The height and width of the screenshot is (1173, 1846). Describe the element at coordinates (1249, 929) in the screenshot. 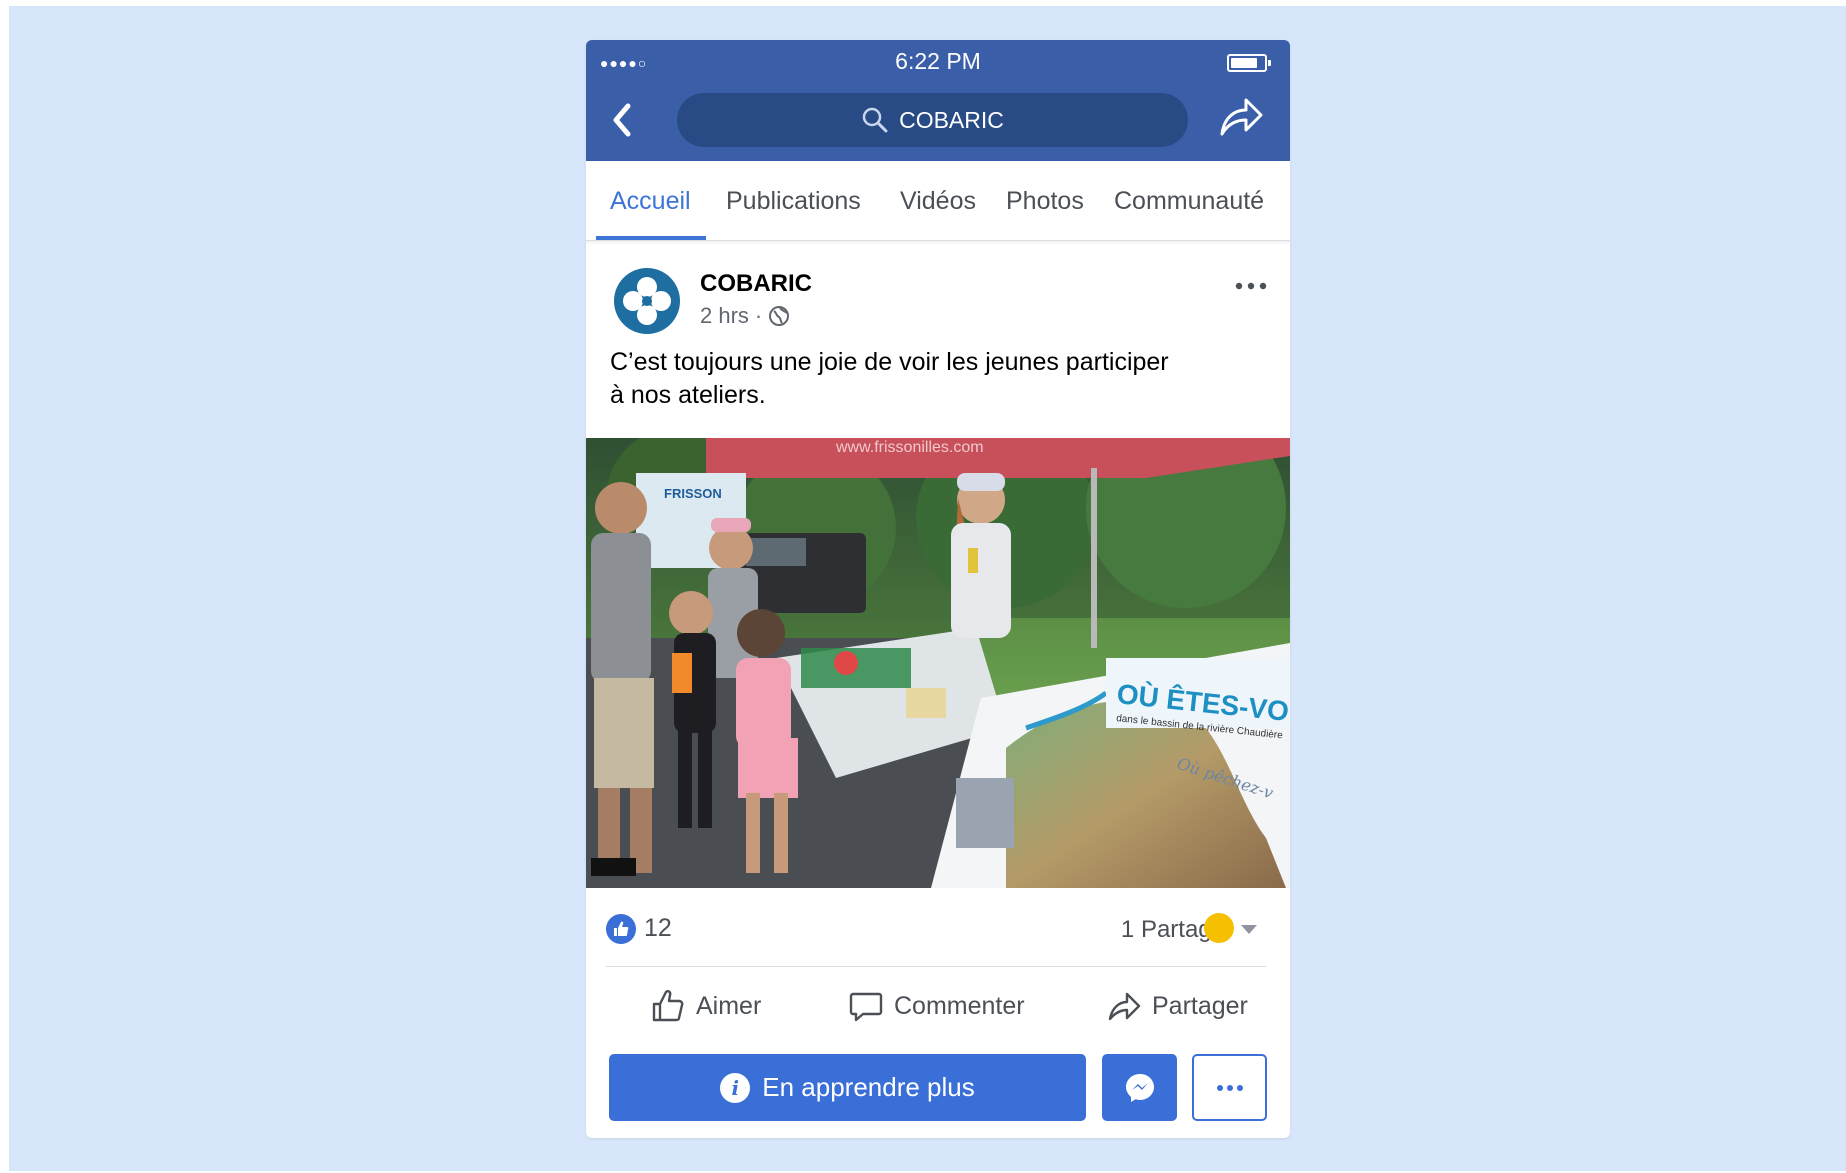

I see `caret-down-icon` at that location.